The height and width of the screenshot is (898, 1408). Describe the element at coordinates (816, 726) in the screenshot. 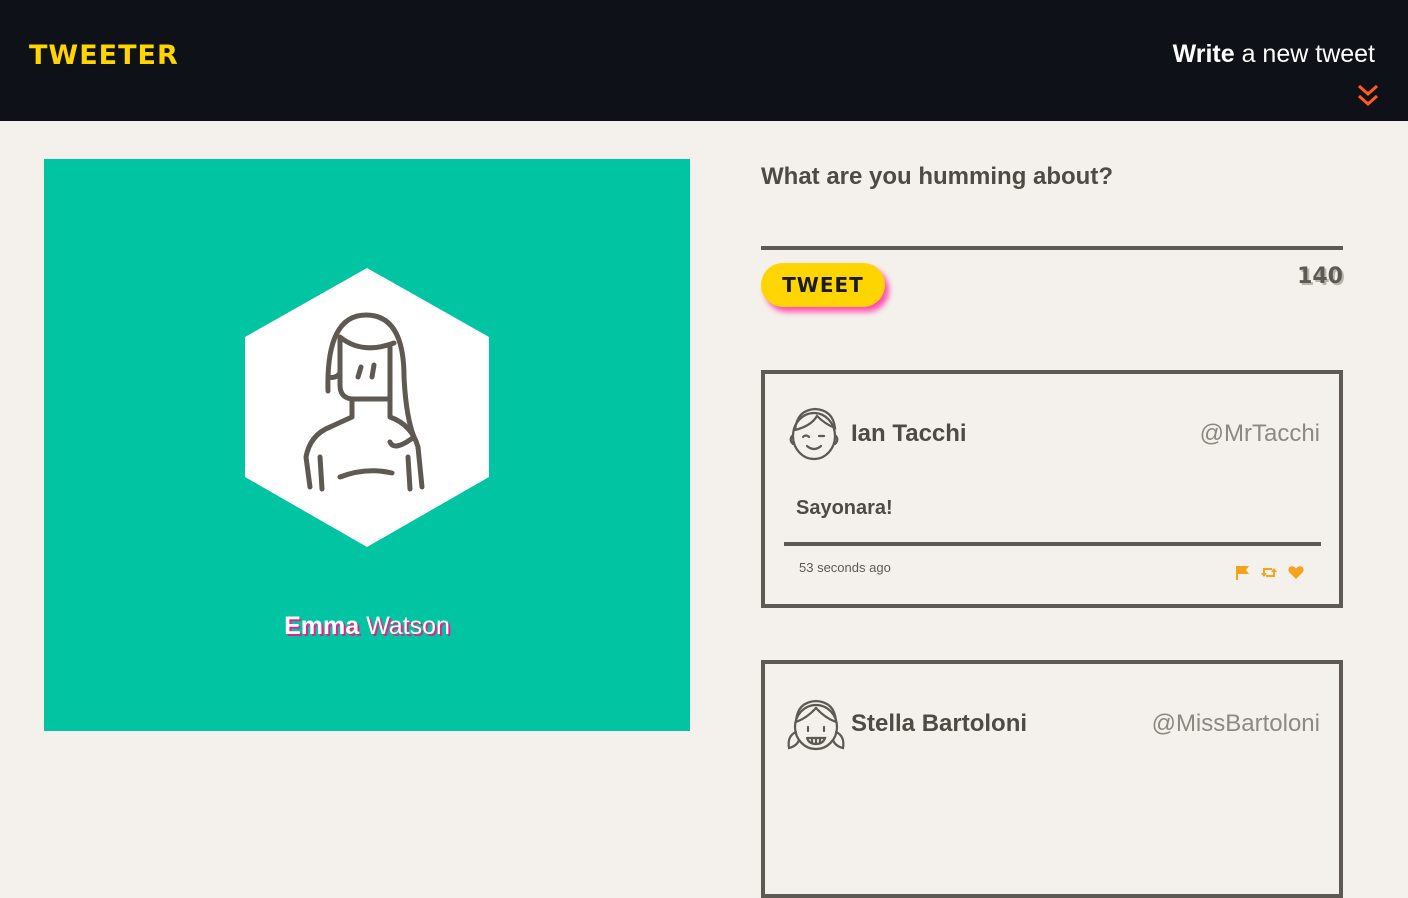

I see `girl-pigtails-avatar-icon` at that location.